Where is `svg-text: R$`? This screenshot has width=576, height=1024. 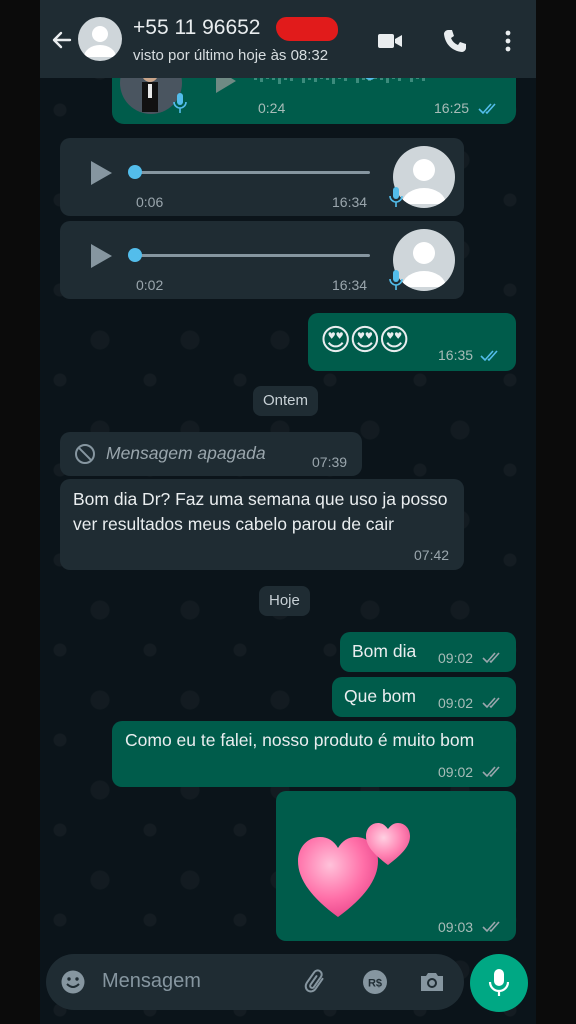
svg-text: R$ is located at coordinates (375, 984).